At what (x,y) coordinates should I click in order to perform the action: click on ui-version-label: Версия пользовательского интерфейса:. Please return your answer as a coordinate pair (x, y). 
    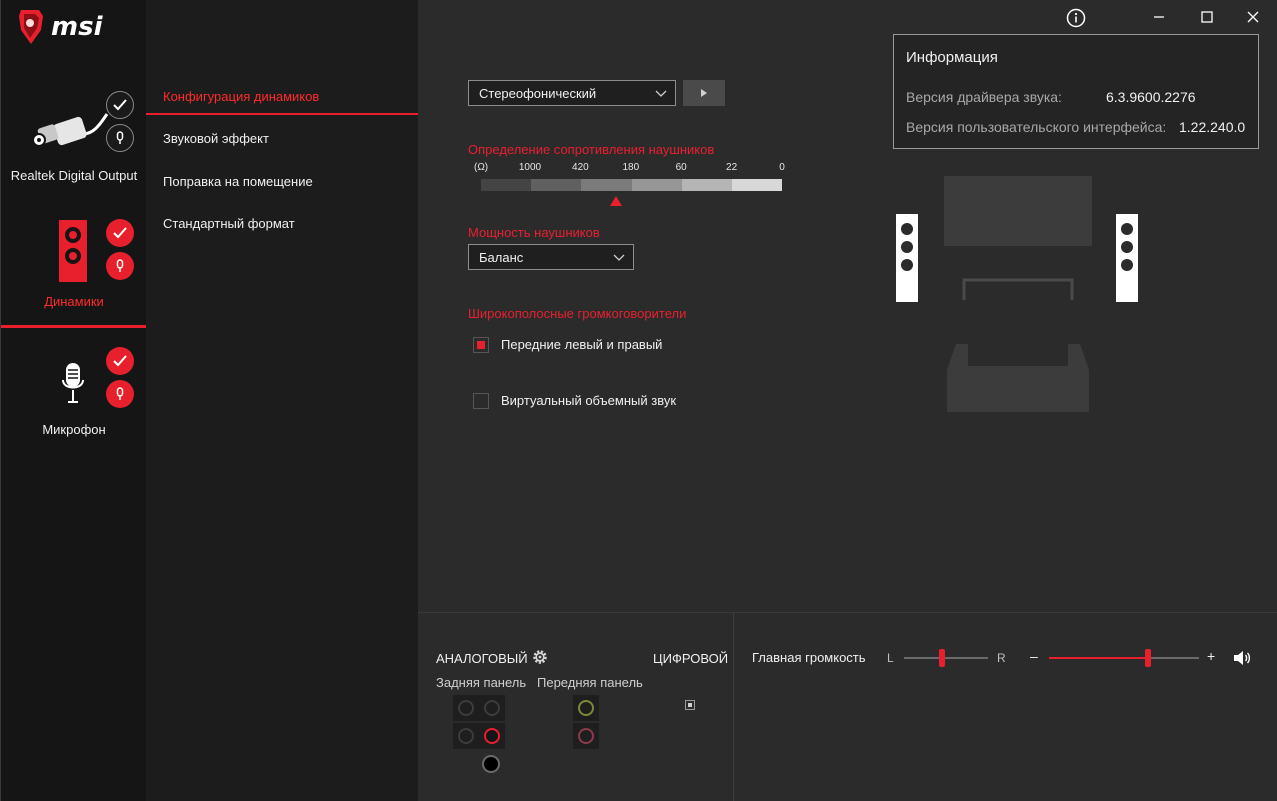
    Looking at the image, I should click on (1036, 127).